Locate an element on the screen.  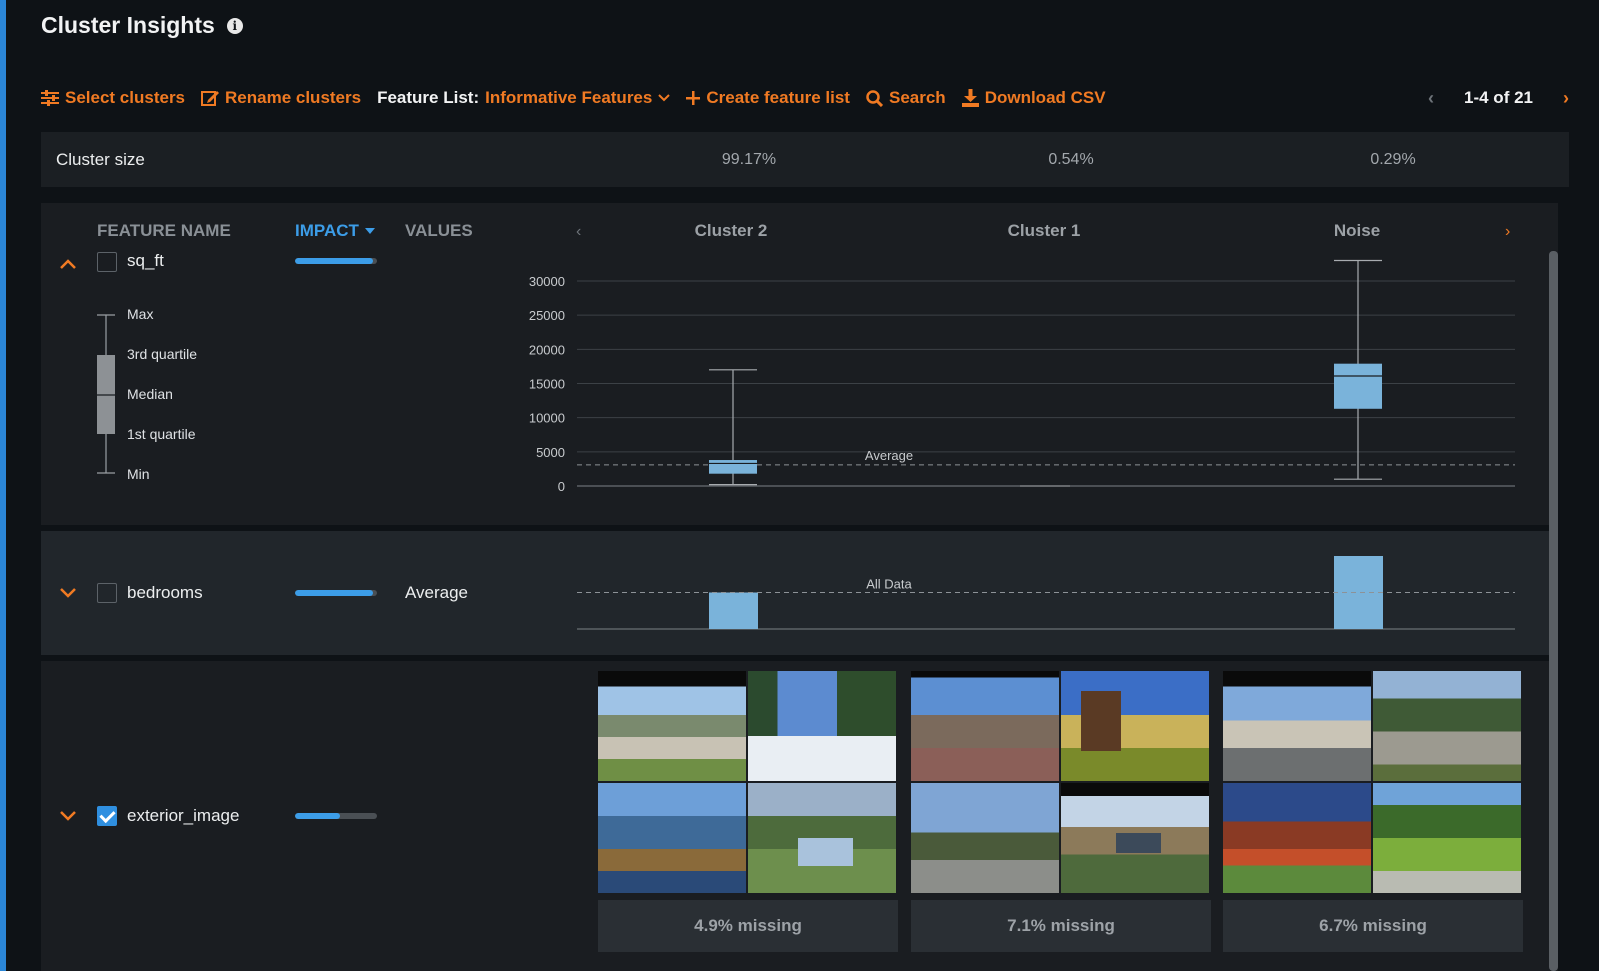
impact-fill is located at coordinates (318, 816).